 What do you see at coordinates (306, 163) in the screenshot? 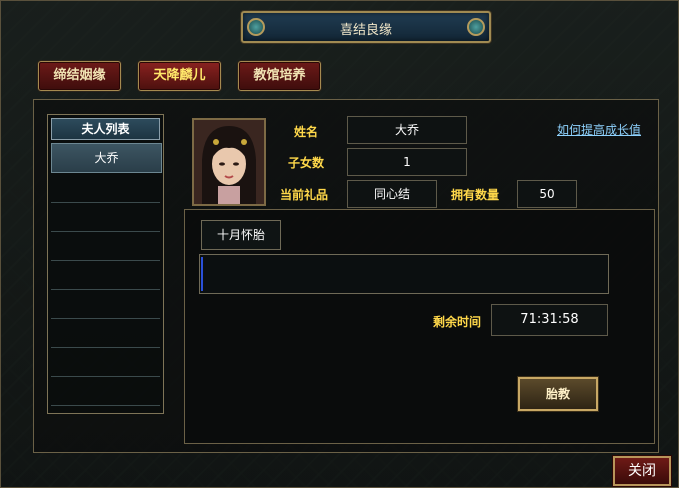
I see `children-label: 子女数` at bounding box center [306, 163].